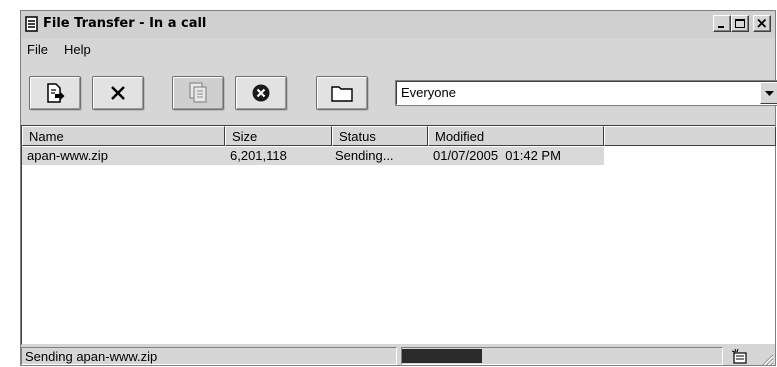 Image resolution: width=777 pixels, height=367 pixels. What do you see at coordinates (258, 155) in the screenshot?
I see `cell-size: 6,201,118` at bounding box center [258, 155].